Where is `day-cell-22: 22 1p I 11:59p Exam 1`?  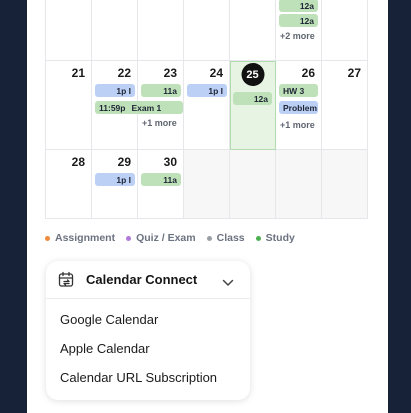
day-cell-22: 22 1p I 11:59p Exam 1 is located at coordinates (137, 105).